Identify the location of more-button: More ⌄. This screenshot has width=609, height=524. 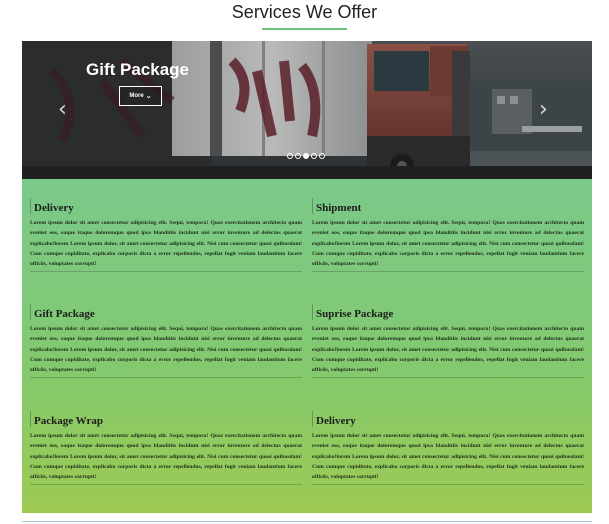
(140, 96).